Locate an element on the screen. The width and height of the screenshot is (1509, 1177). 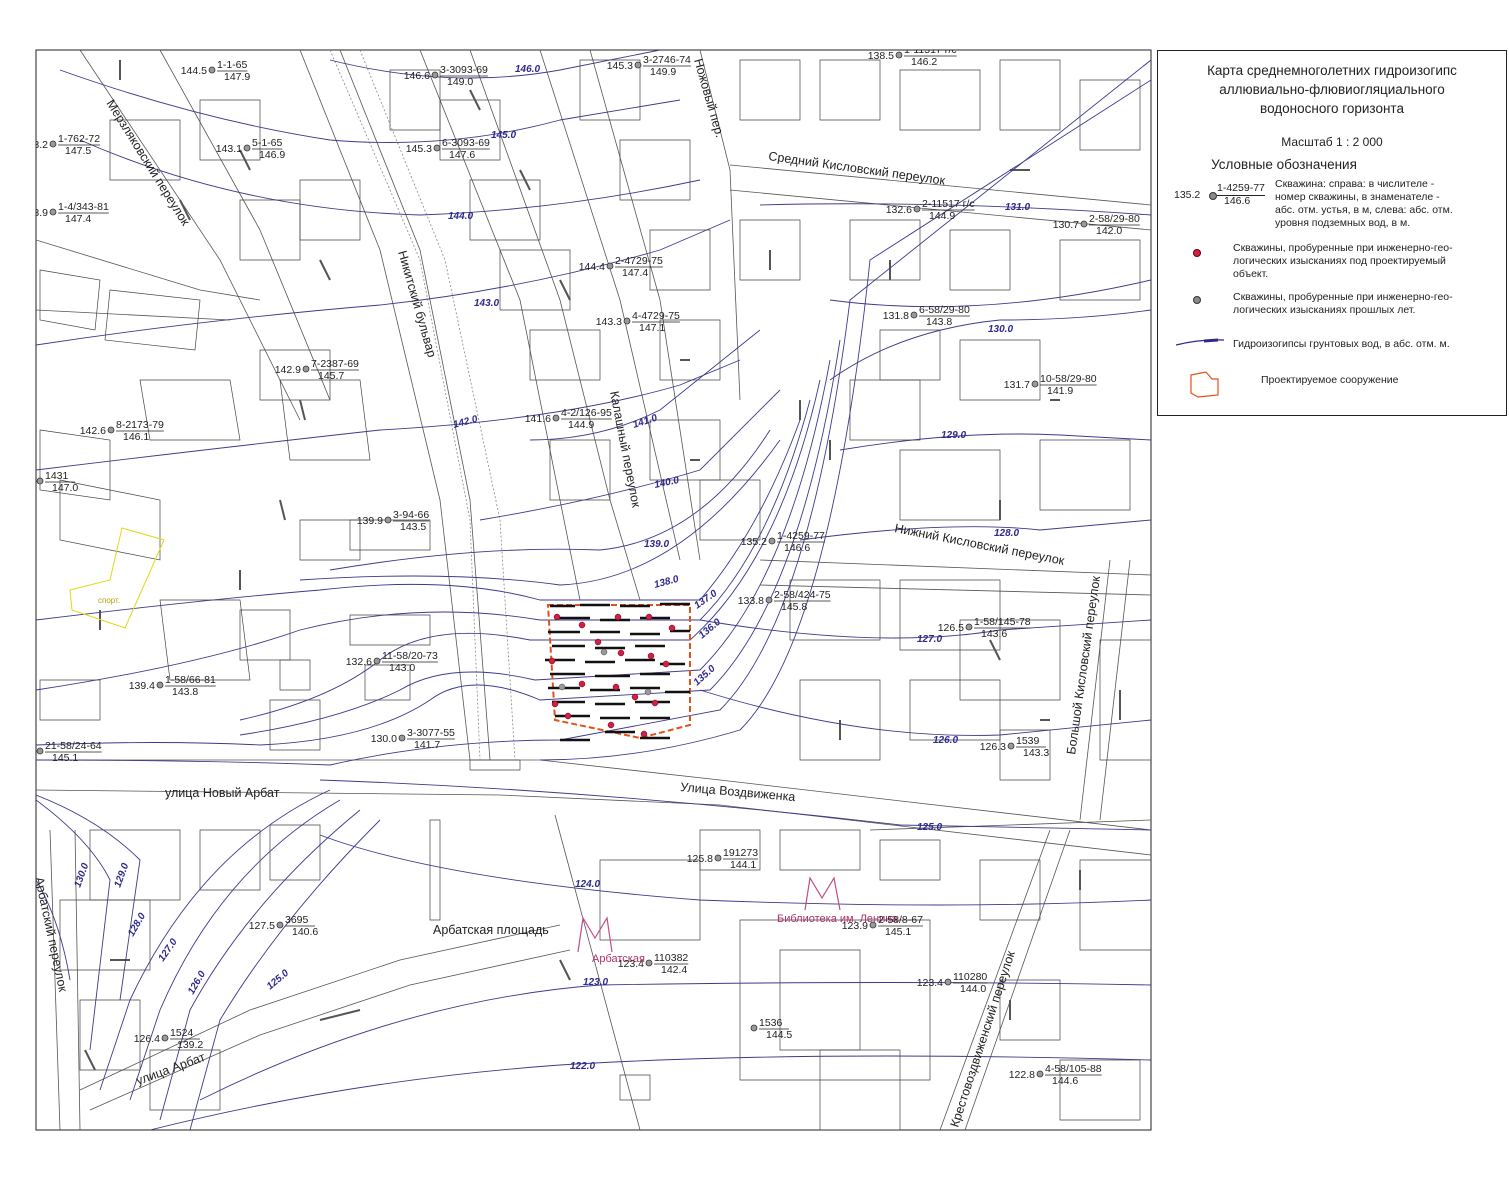
iso-label: 146.0 is located at coordinates (527, 69).